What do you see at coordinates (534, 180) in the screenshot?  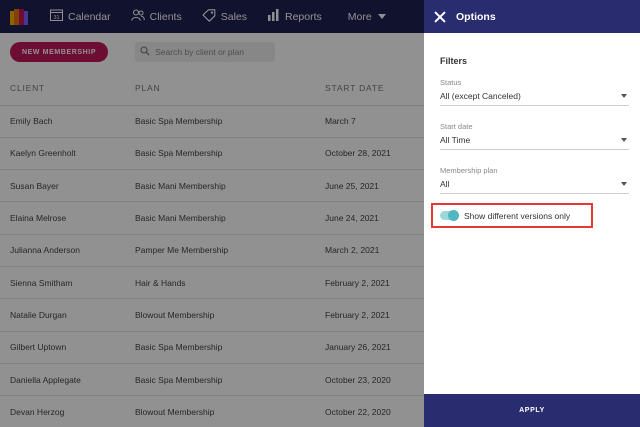 I see `membership-plan-select: Membership plan All` at bounding box center [534, 180].